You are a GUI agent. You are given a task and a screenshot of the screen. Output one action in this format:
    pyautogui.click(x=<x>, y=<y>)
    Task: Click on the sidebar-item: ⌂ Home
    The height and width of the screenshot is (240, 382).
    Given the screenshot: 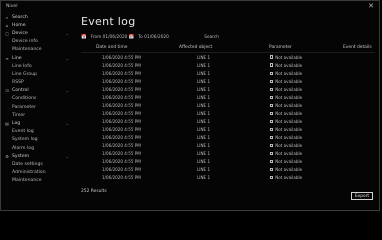 What is the action you would take?
    pyautogui.click(x=36, y=25)
    